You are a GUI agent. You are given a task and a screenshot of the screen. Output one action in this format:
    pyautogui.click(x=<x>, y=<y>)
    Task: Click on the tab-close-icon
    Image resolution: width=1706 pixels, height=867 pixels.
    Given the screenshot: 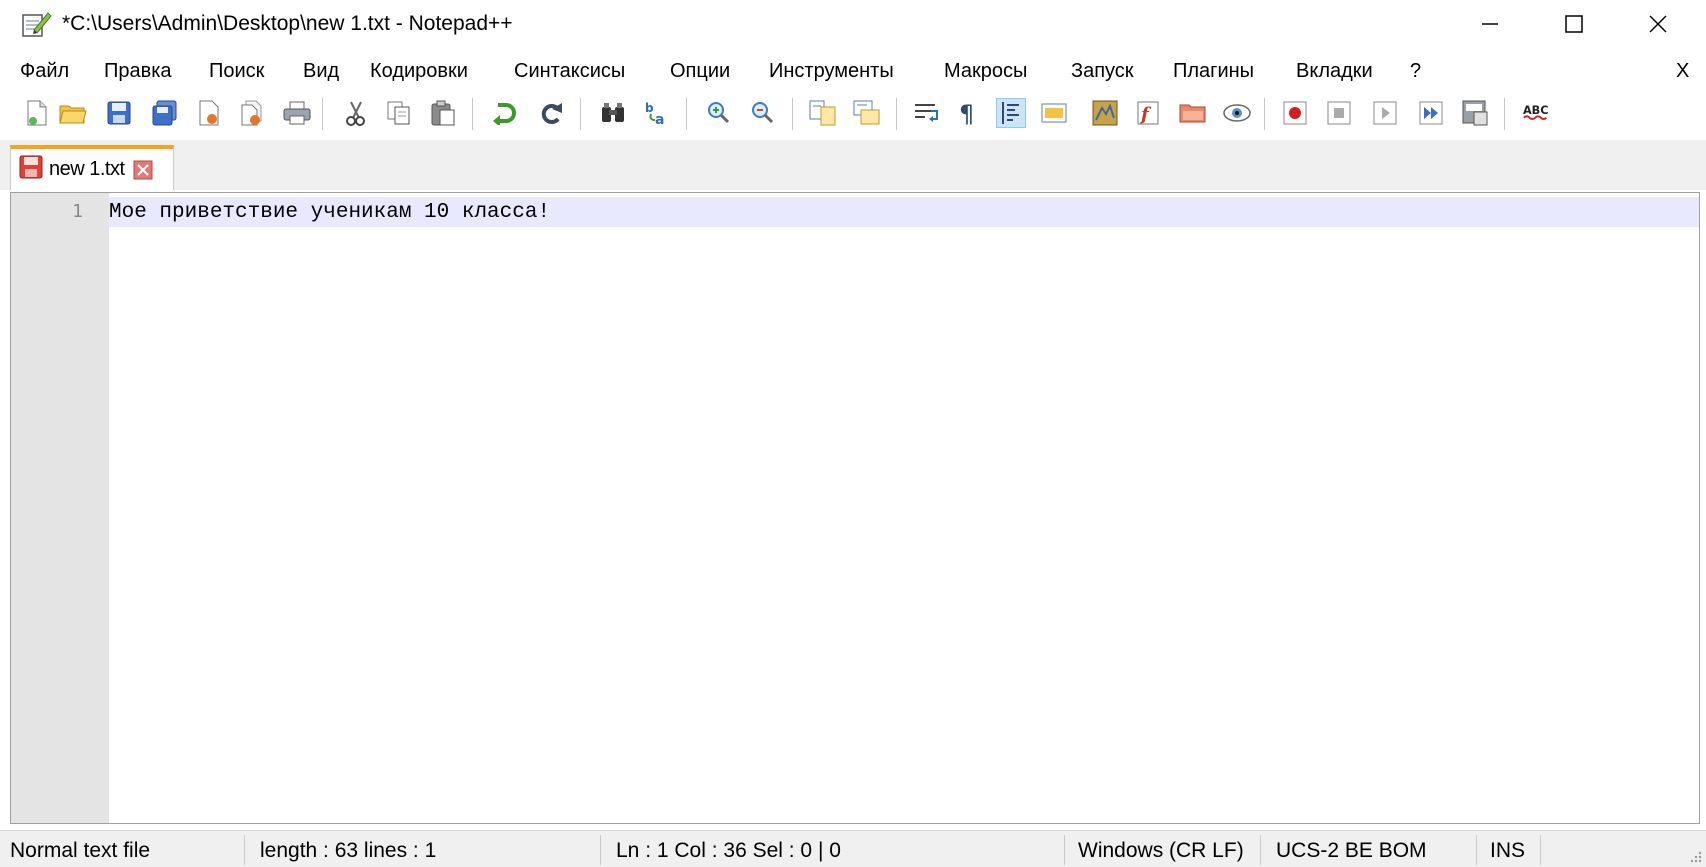 What is the action you would take?
    pyautogui.click(x=143, y=170)
    